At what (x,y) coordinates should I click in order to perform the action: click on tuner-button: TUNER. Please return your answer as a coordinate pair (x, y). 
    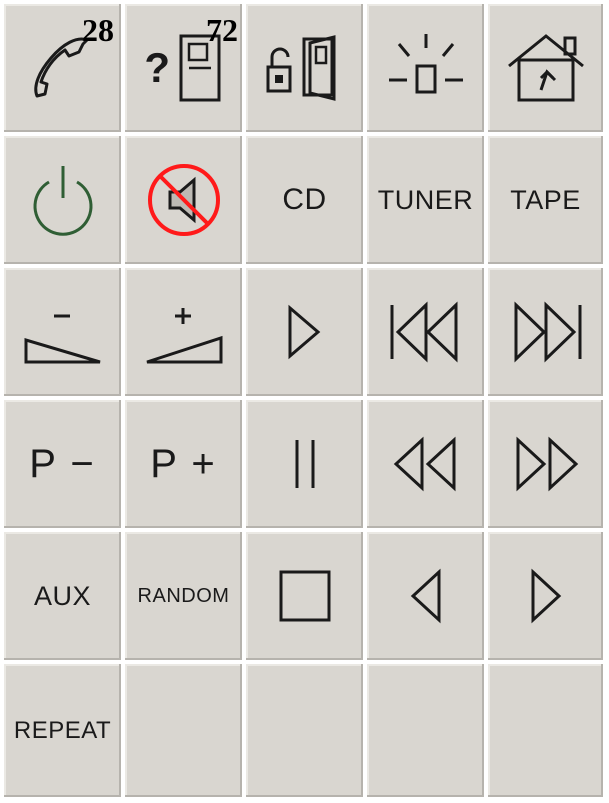
    Looking at the image, I should click on (427, 202).